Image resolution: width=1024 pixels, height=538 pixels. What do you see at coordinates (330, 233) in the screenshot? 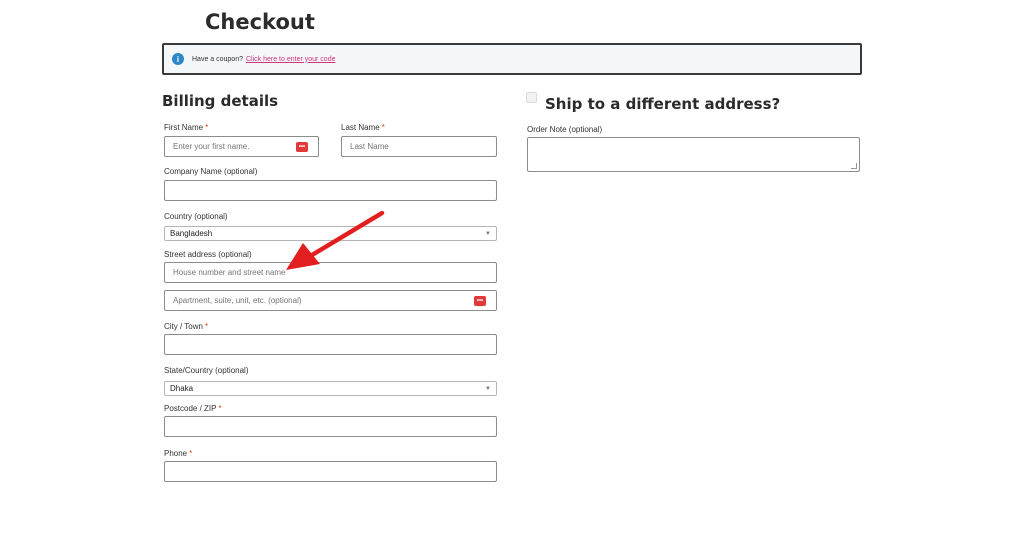
I see `country-select: Bangladesh ▼` at bounding box center [330, 233].